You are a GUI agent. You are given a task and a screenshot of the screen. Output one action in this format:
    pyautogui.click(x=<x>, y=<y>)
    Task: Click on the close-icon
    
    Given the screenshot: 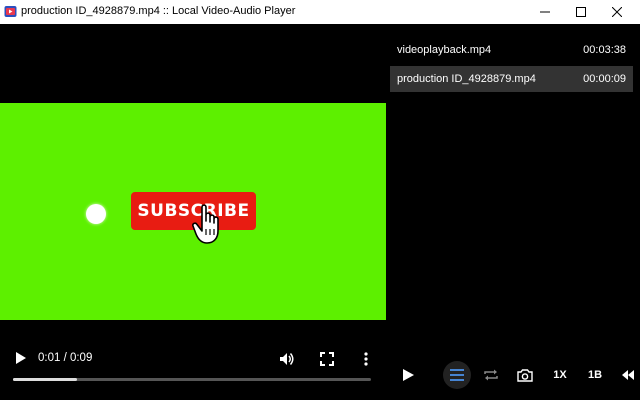 What is the action you would take?
    pyautogui.click(x=617, y=12)
    